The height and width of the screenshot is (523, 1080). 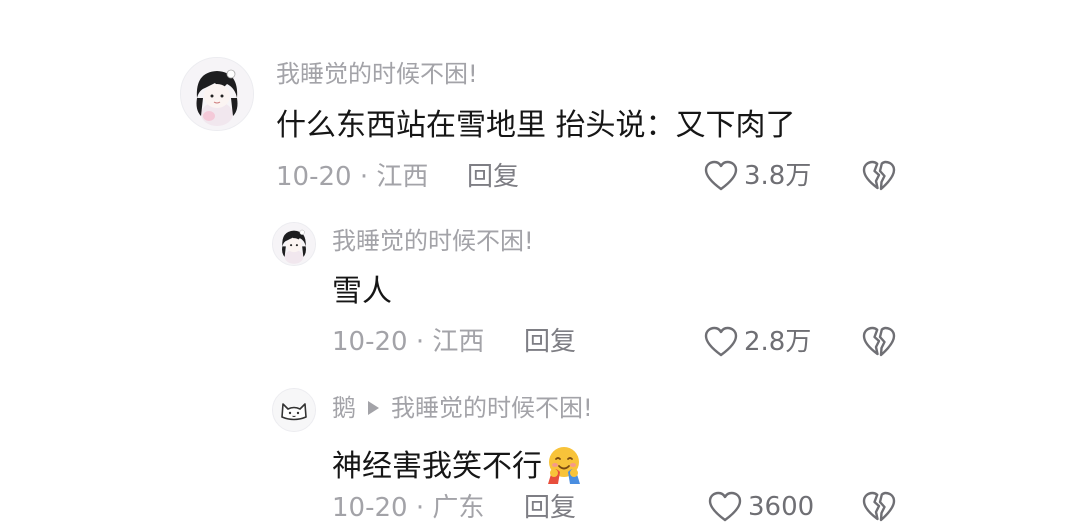 I want to click on broken-heart-icon, so click(x=879, y=506).